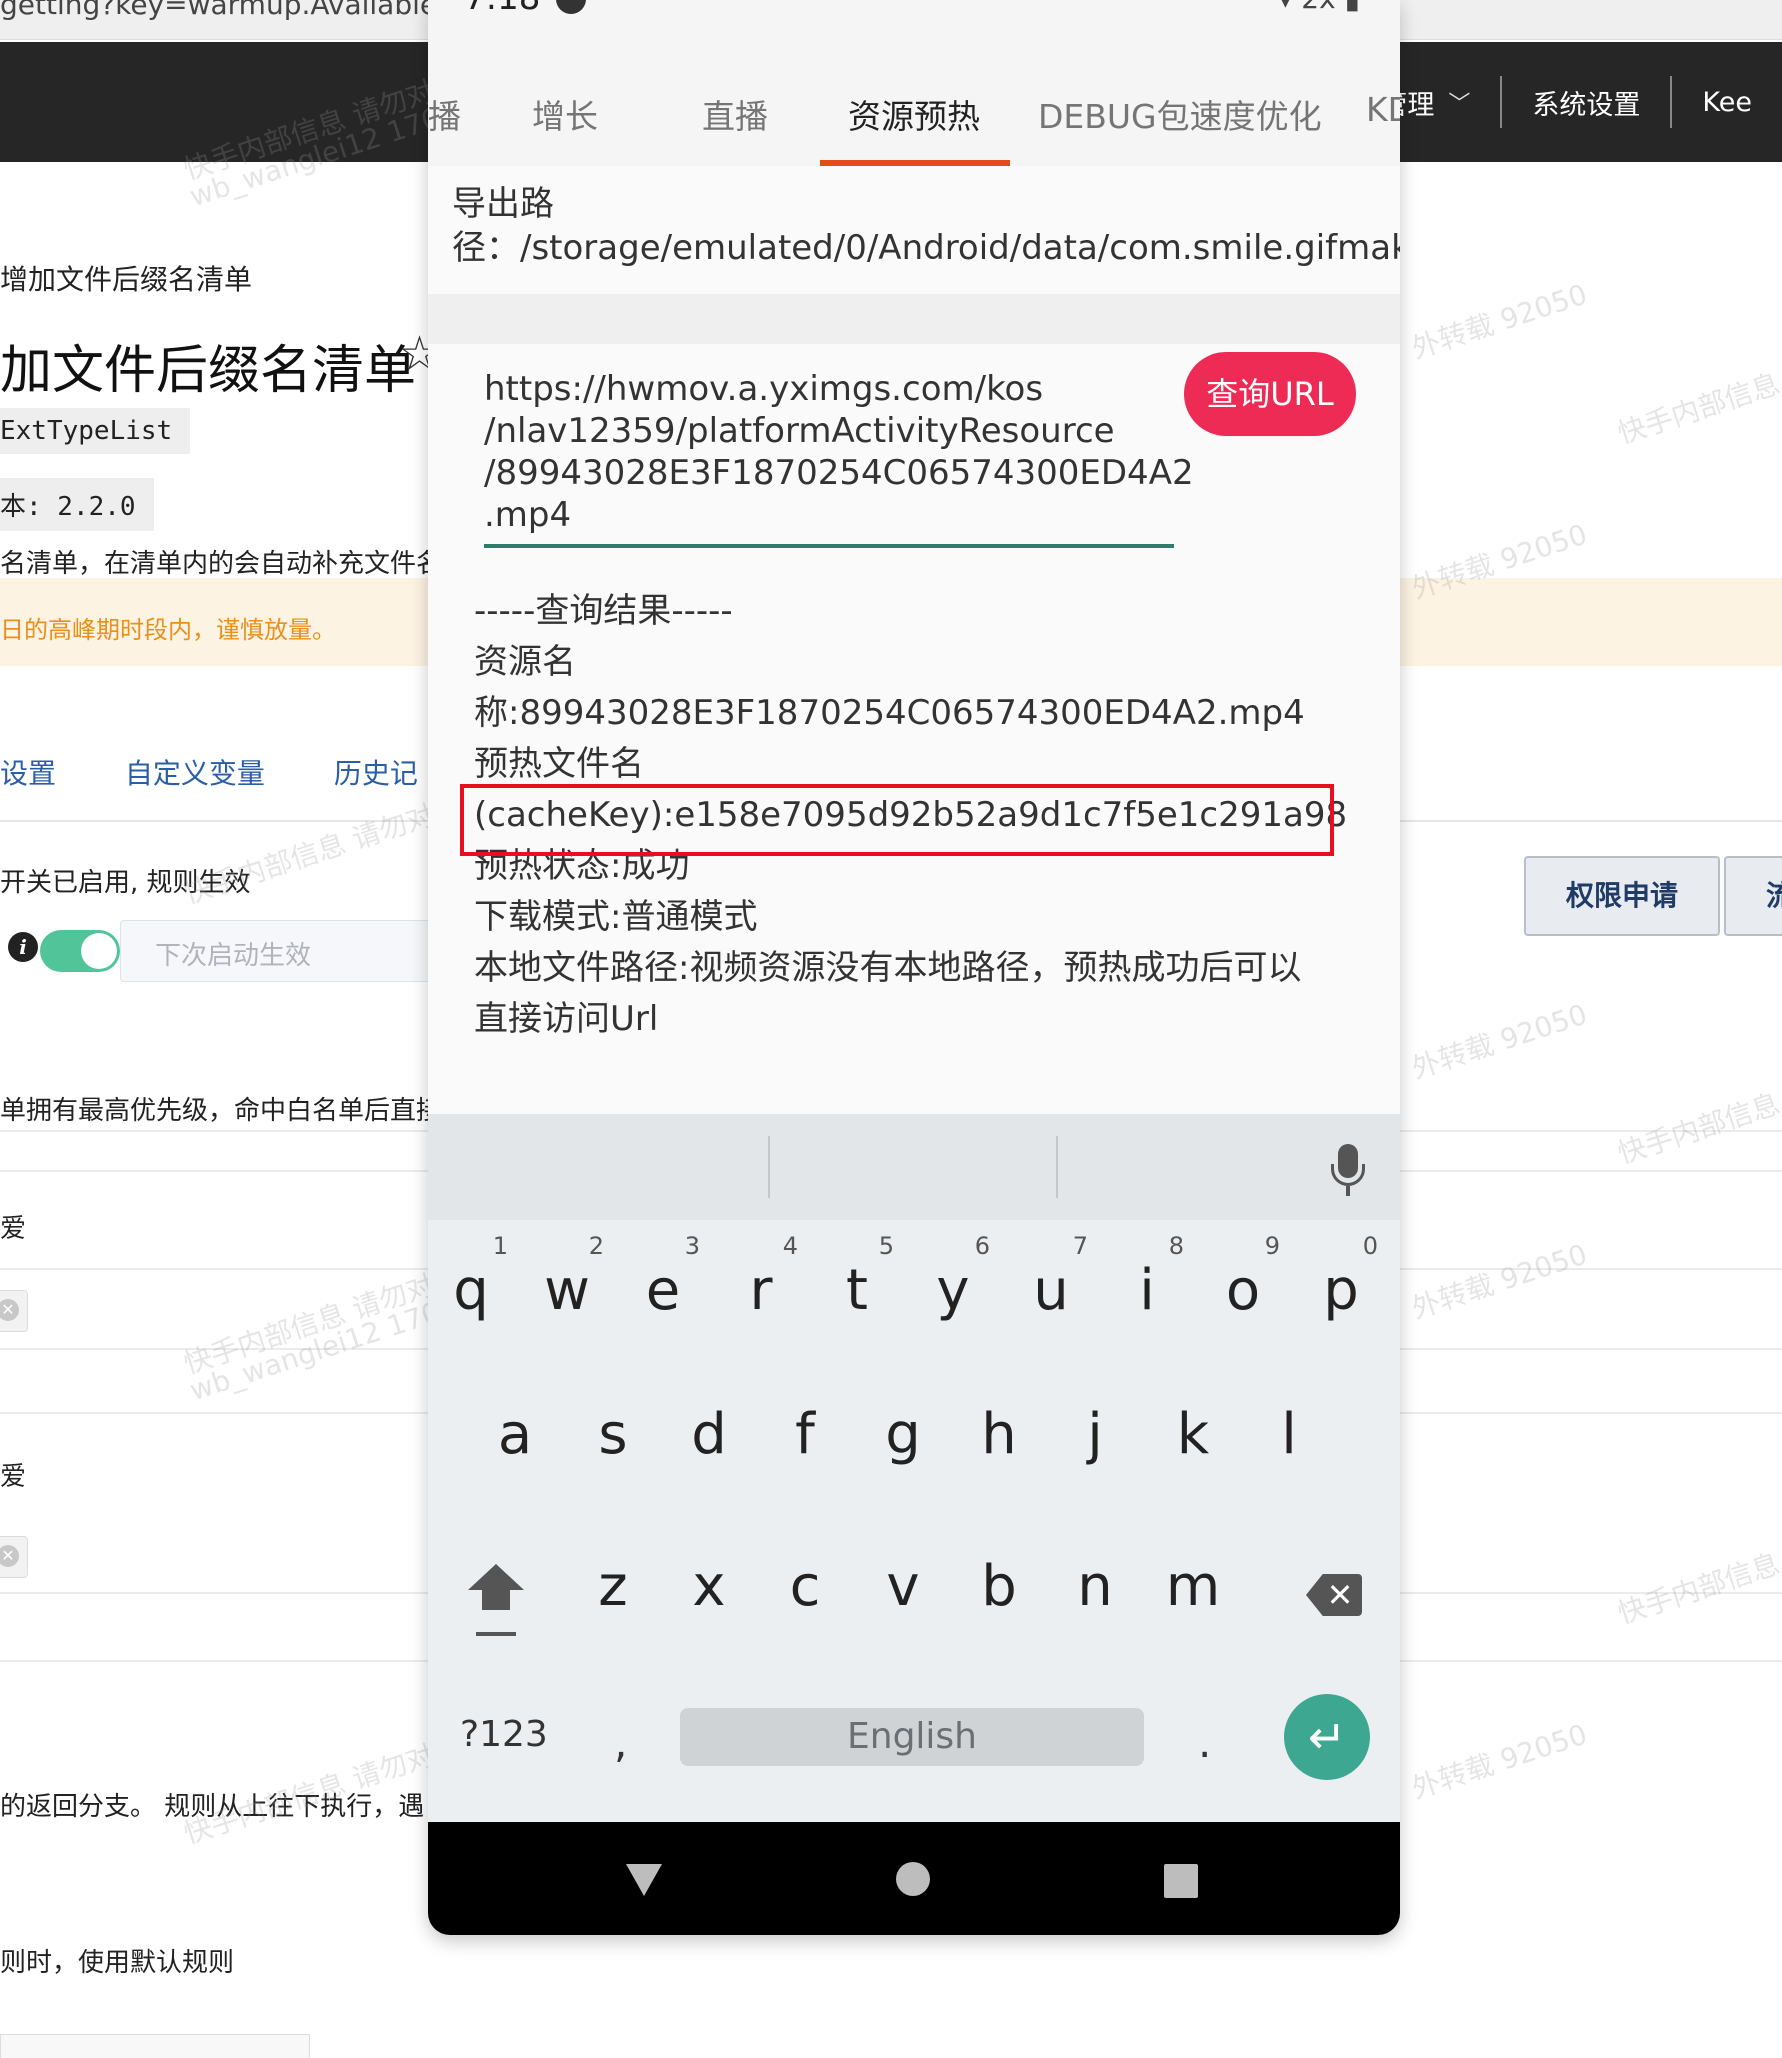 This screenshot has width=1782, height=2058. Describe the element at coordinates (888, 968) in the screenshot. I see `result-local-path: 本地文件路径:视频资源没有本地路径，预热成功后可以` at that location.